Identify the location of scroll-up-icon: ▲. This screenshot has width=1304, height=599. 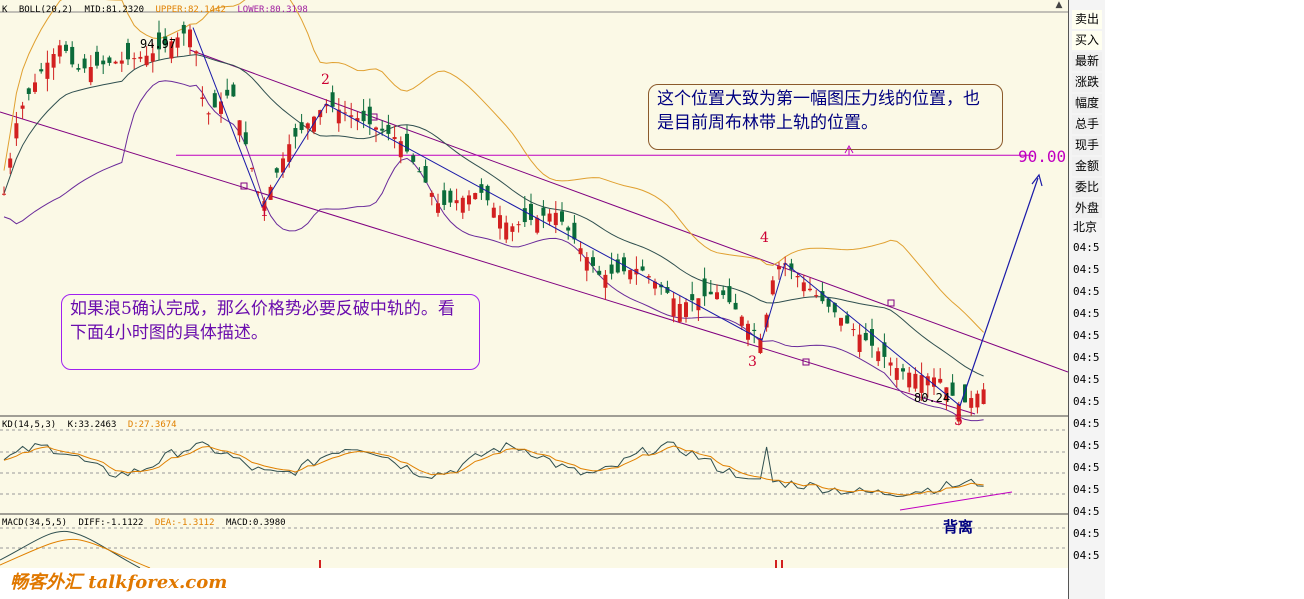
(1059, 6).